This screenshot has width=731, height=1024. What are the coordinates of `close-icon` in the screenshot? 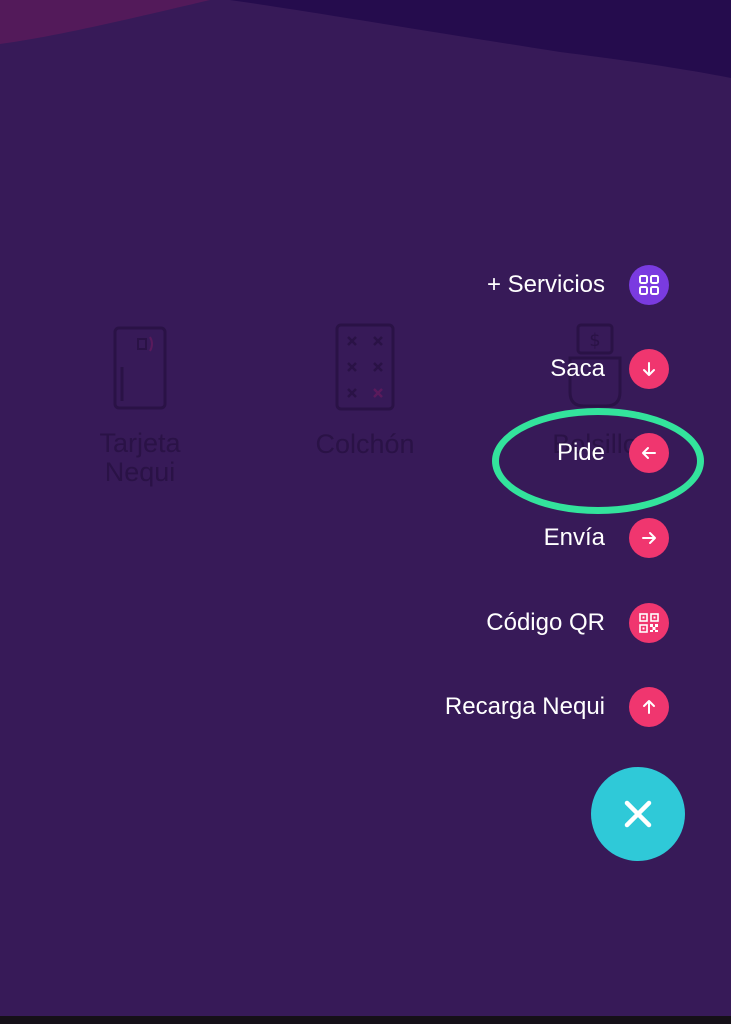 It's located at (638, 814).